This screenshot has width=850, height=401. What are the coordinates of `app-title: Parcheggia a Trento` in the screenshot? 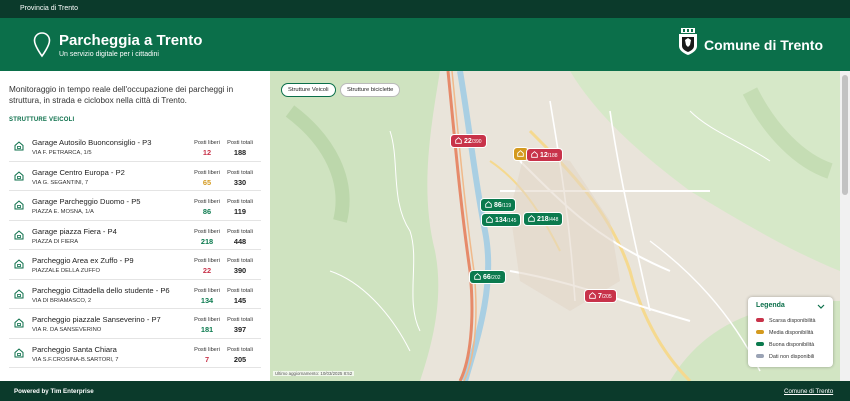 It's located at (131, 40).